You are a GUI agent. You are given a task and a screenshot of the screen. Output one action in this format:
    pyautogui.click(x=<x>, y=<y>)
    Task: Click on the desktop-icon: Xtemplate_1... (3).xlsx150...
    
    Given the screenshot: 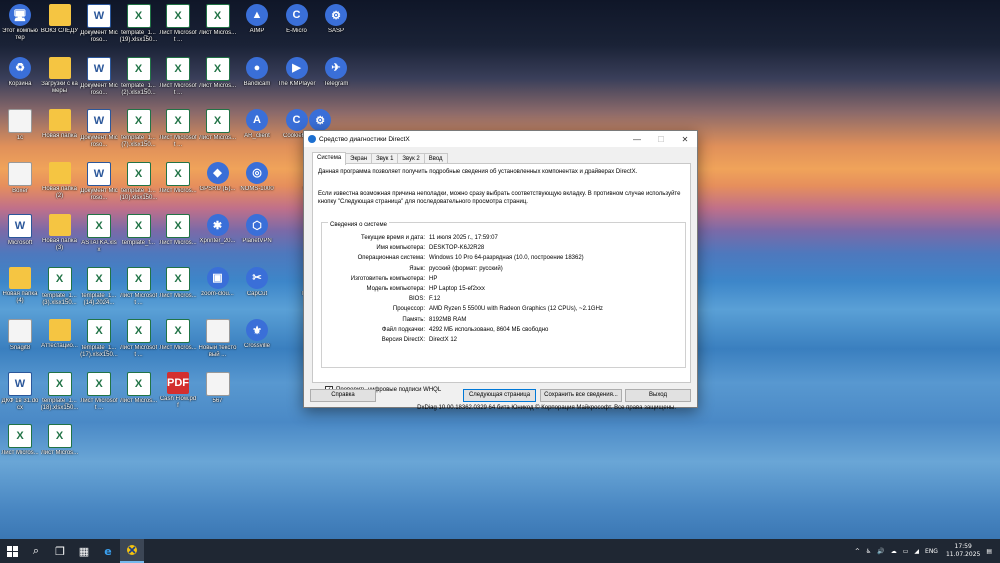 What is the action you would take?
    pyautogui.click(x=60, y=290)
    